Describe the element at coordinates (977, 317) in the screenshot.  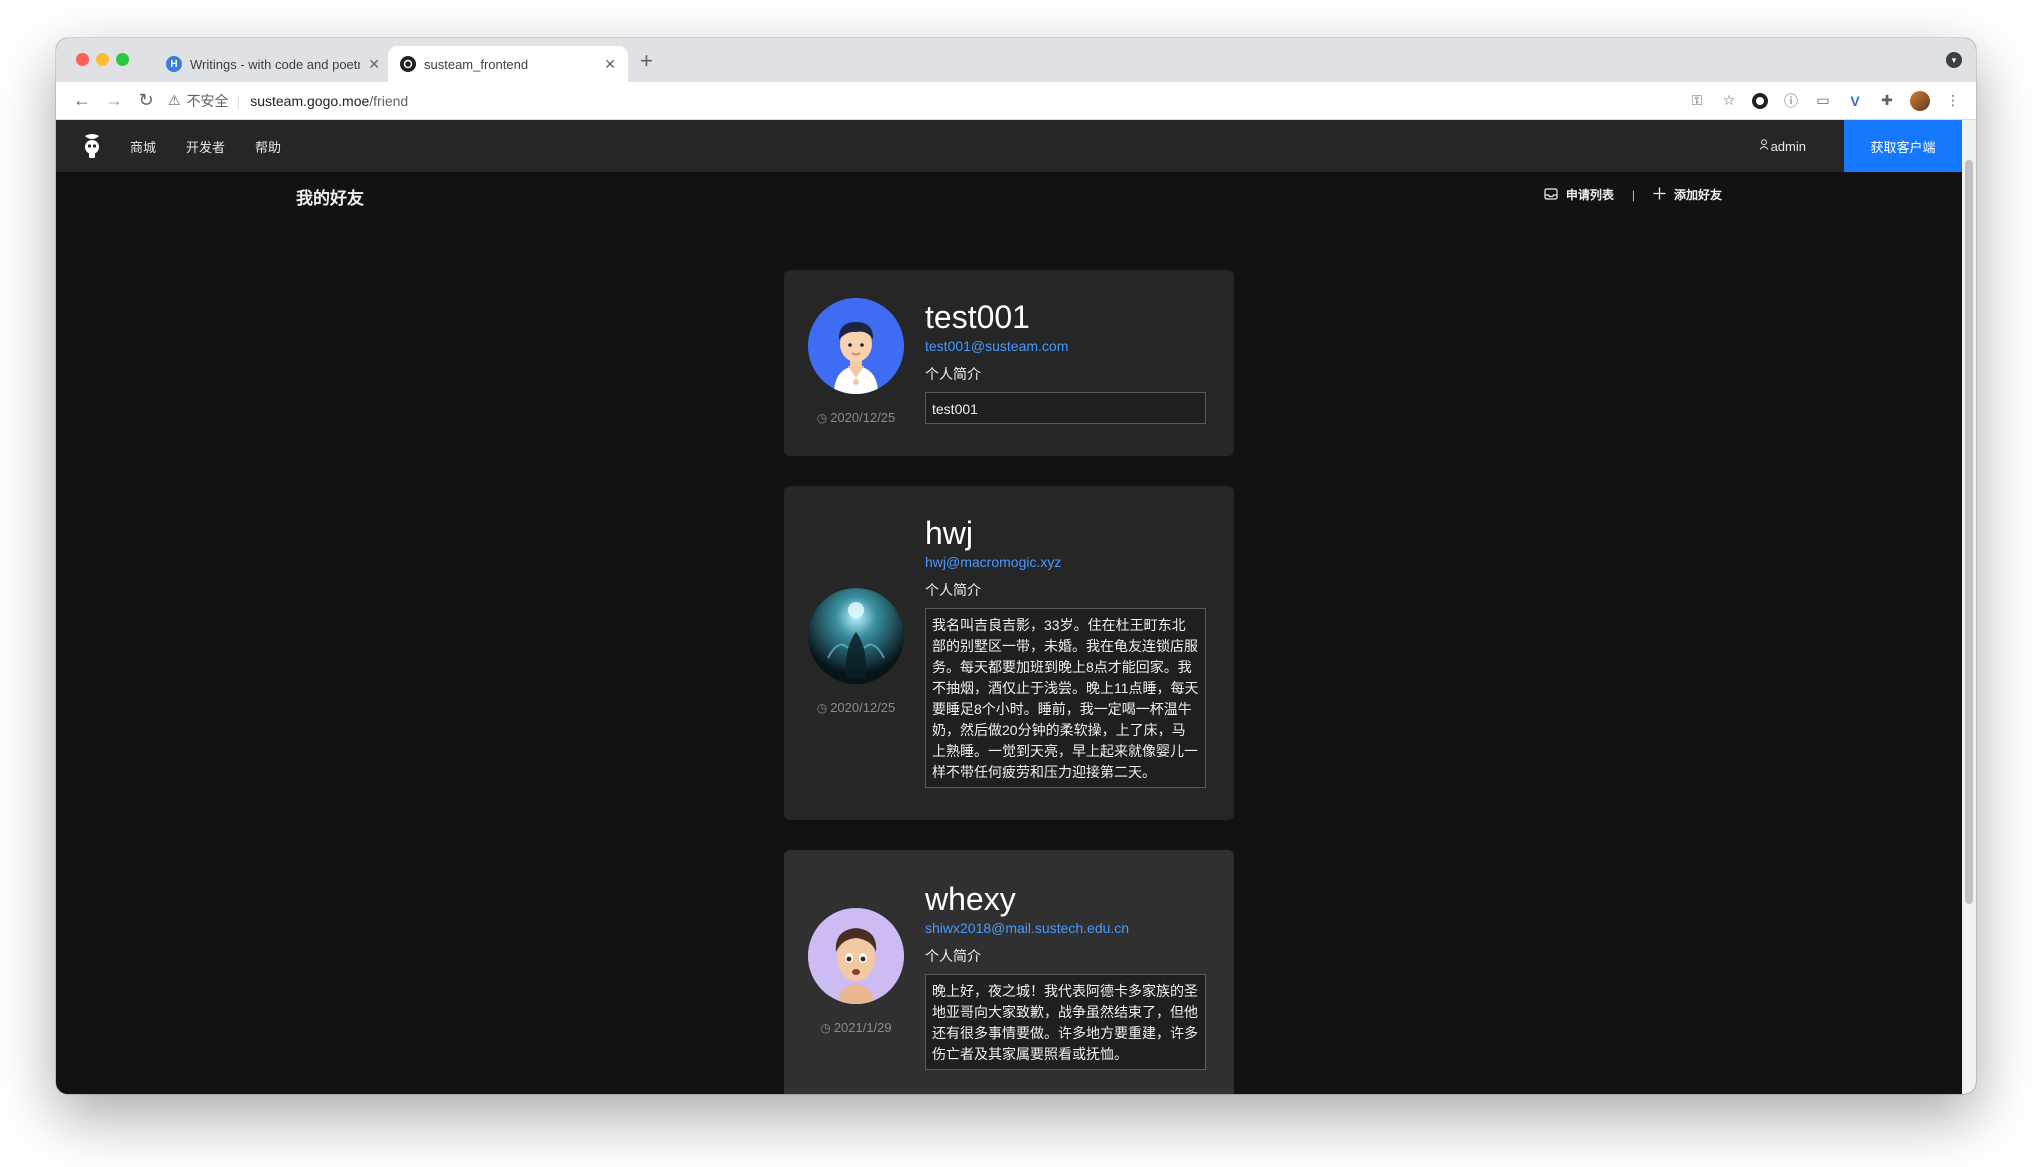
I see `friend-name: test001` at that location.